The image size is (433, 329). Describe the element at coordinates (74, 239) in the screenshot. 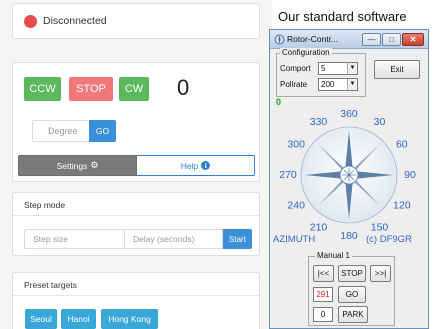

I see `step-size-input` at that location.